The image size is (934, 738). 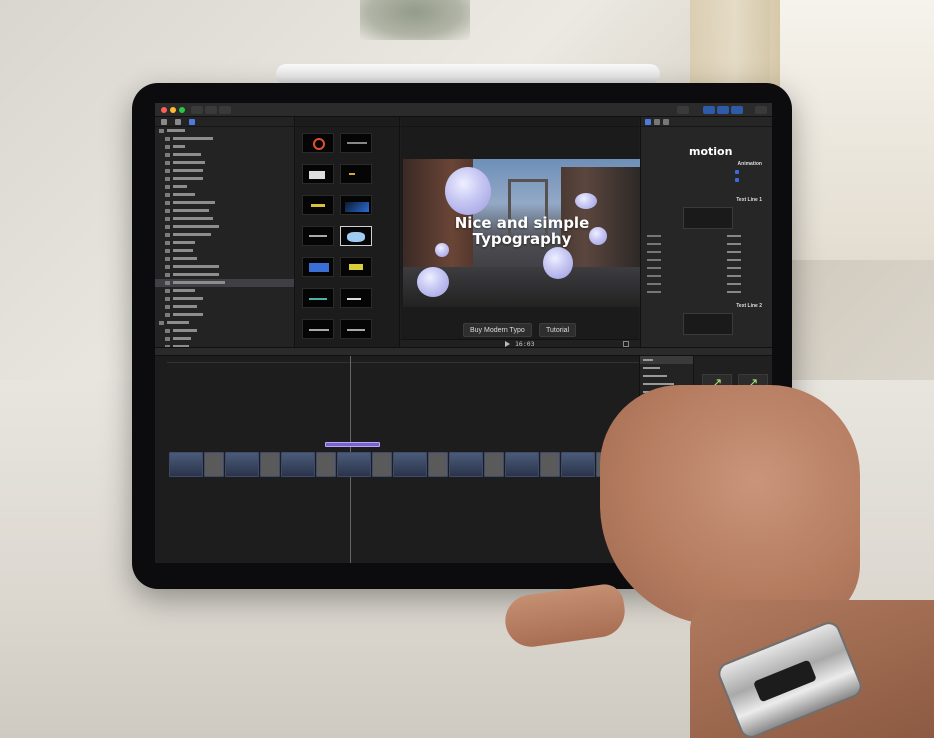 What do you see at coordinates (709, 110) in the screenshot?
I see `show-browser-toggle` at bounding box center [709, 110].